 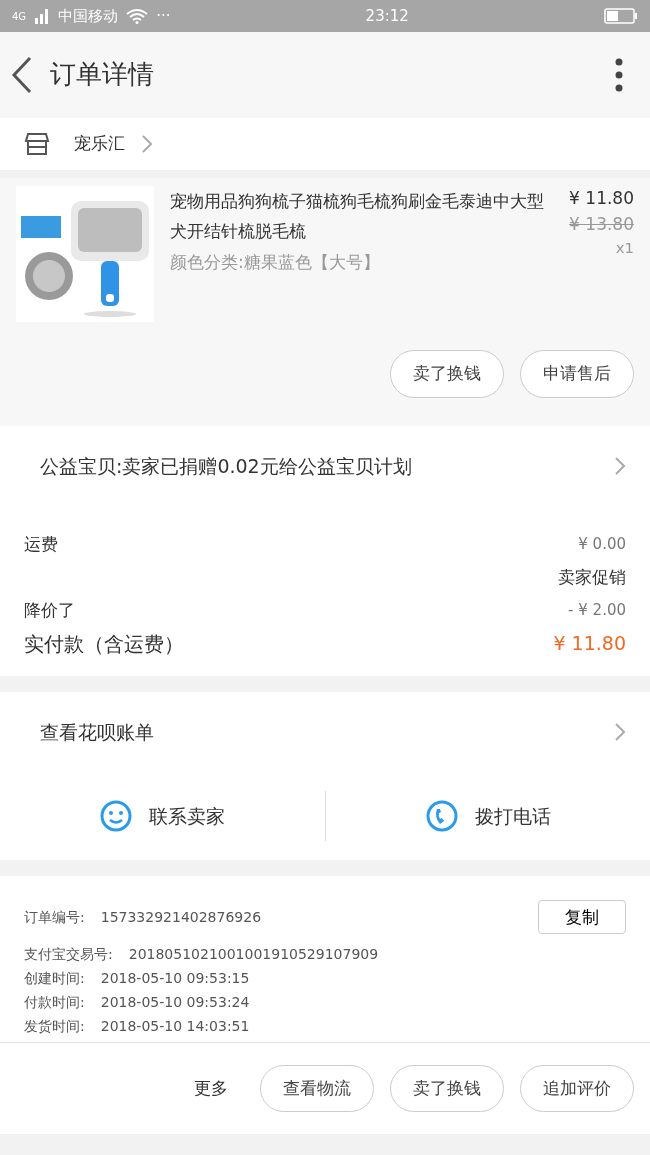 What do you see at coordinates (601, 224) in the screenshot?
I see `original-price: ¥ 13.80` at bounding box center [601, 224].